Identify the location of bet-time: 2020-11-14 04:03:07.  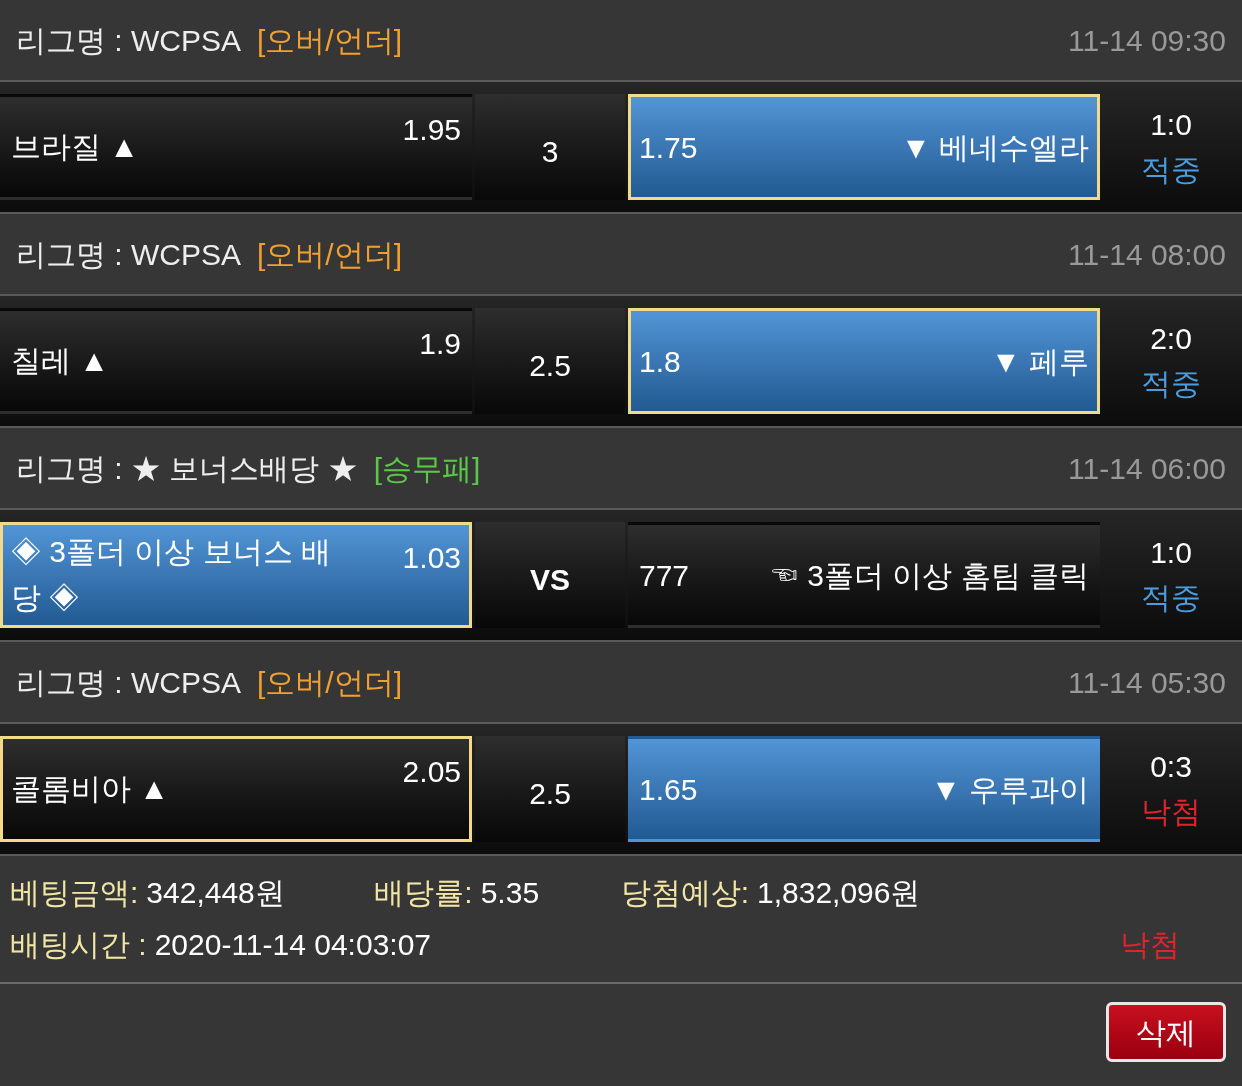
(292, 944).